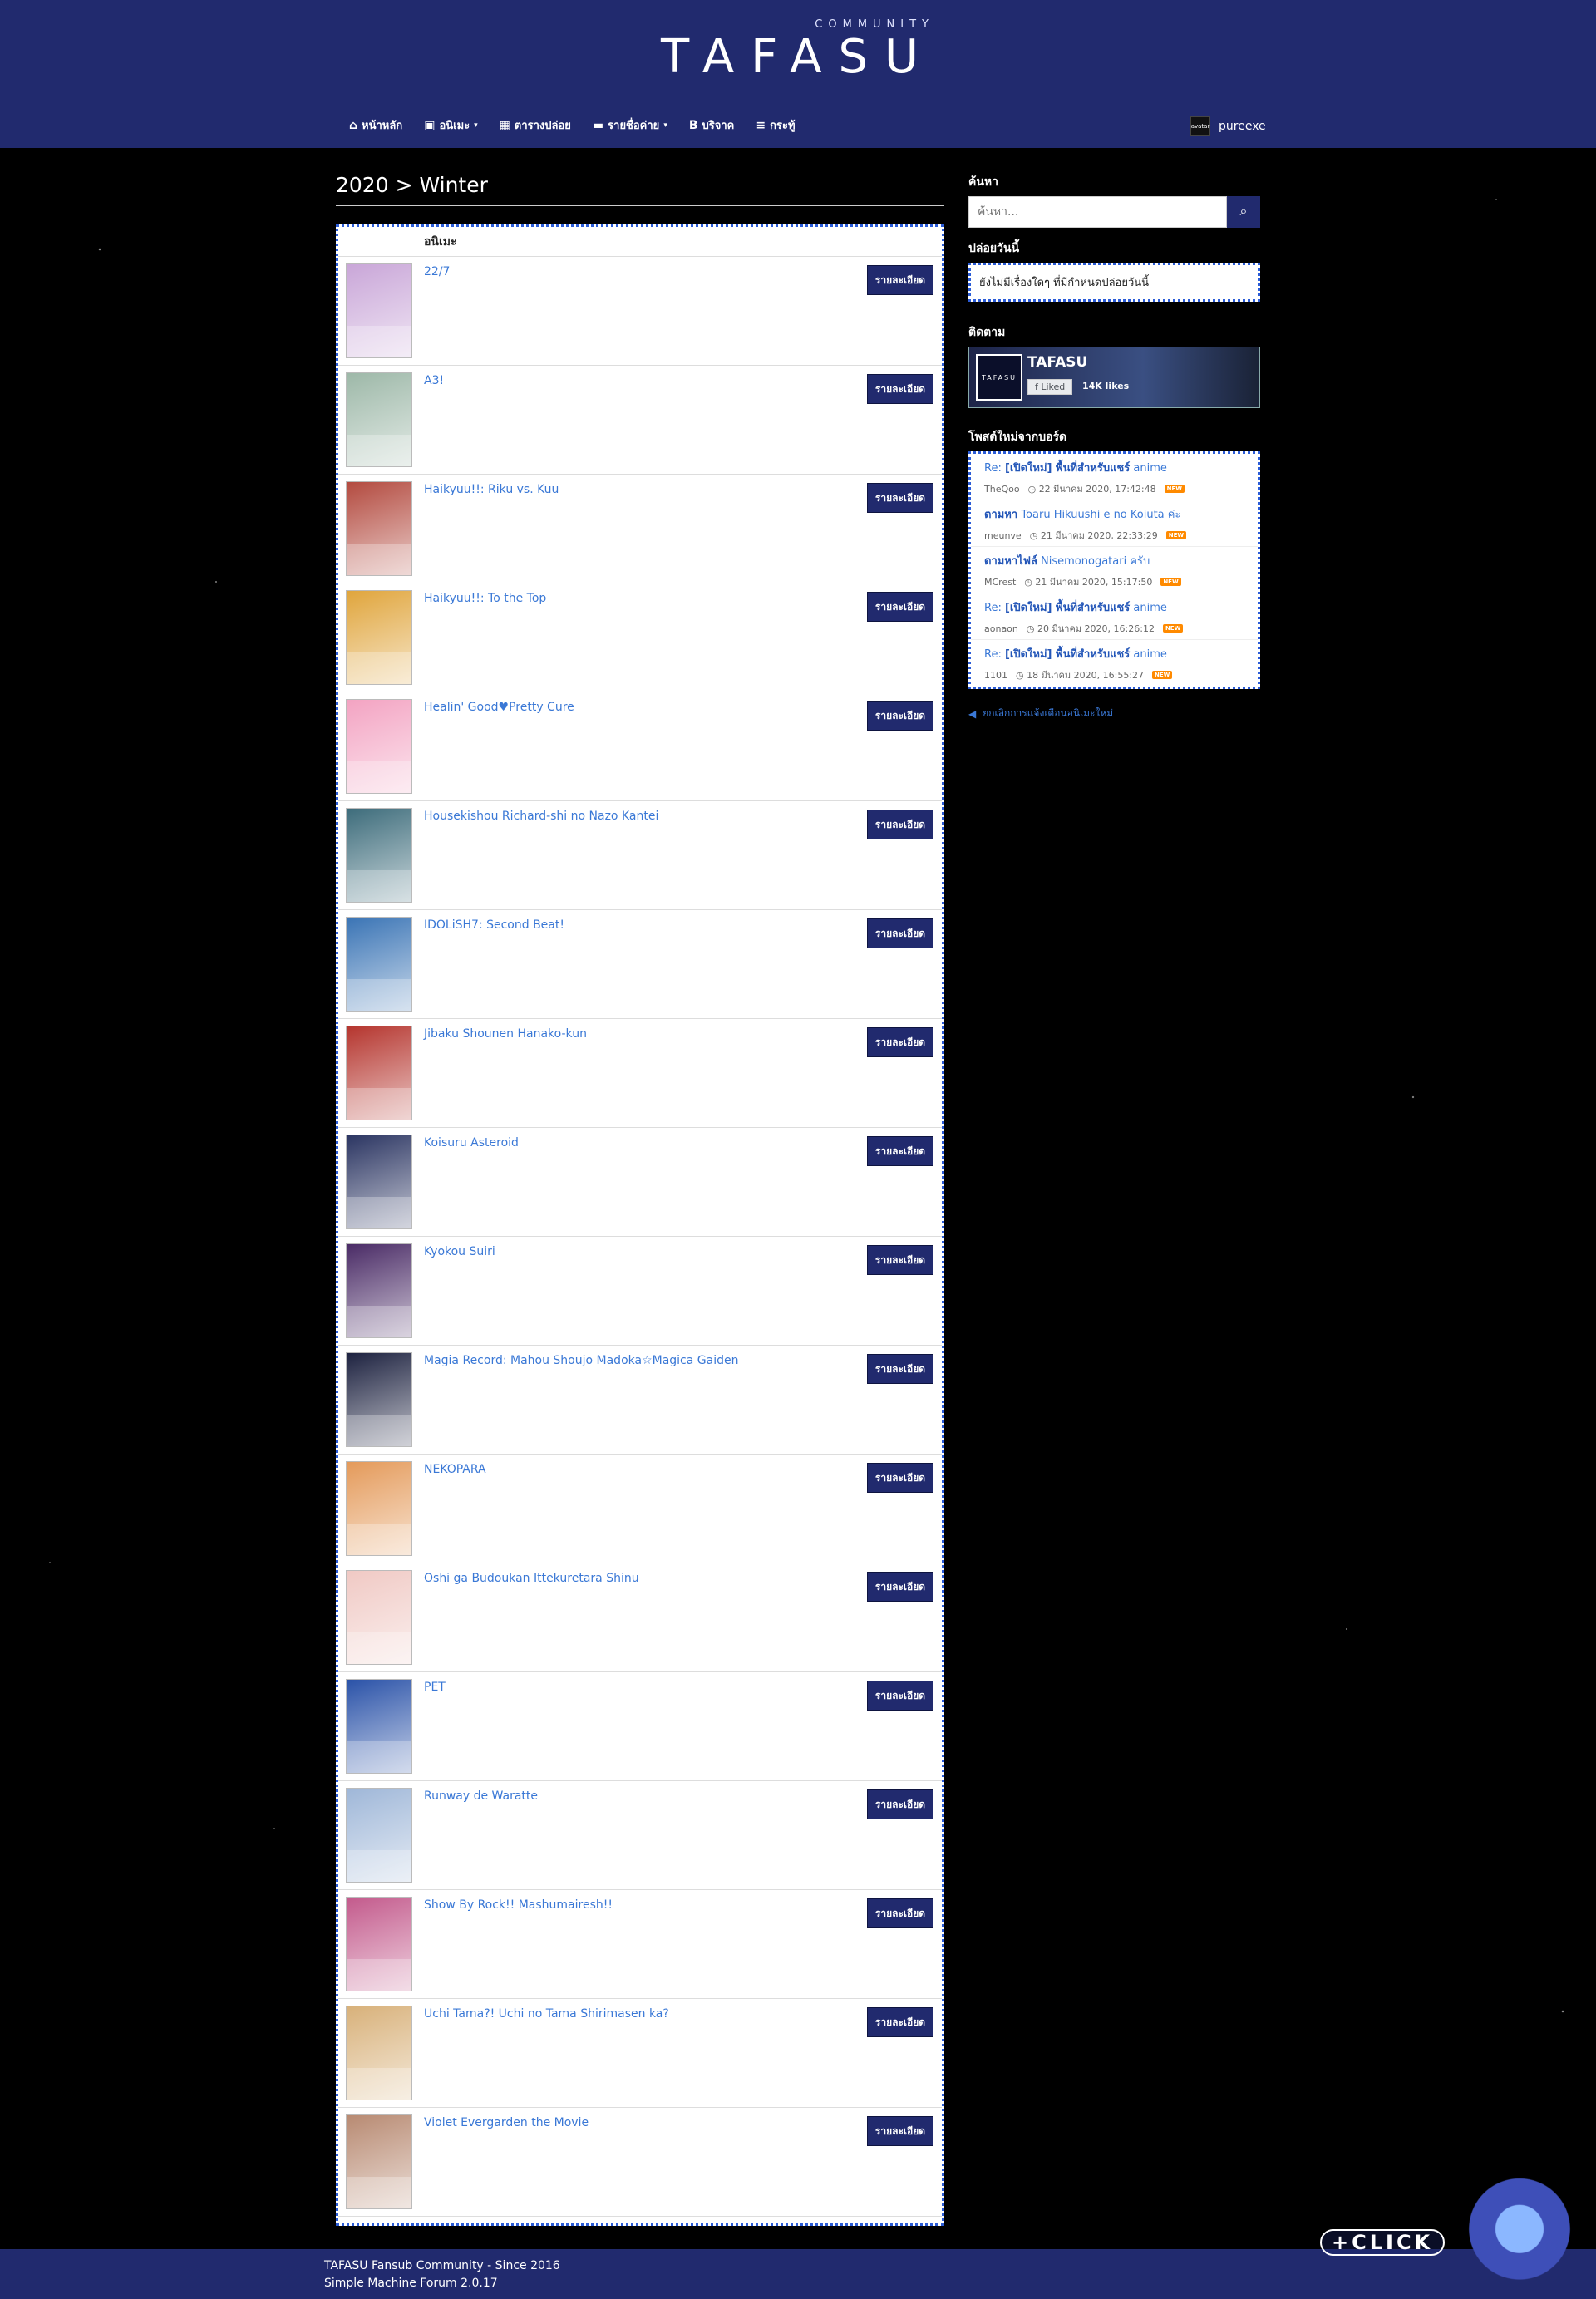 Image resolution: width=1596 pixels, height=2299 pixels. I want to click on nav-item-2: ▦ ตารางปล่อย, so click(535, 125).